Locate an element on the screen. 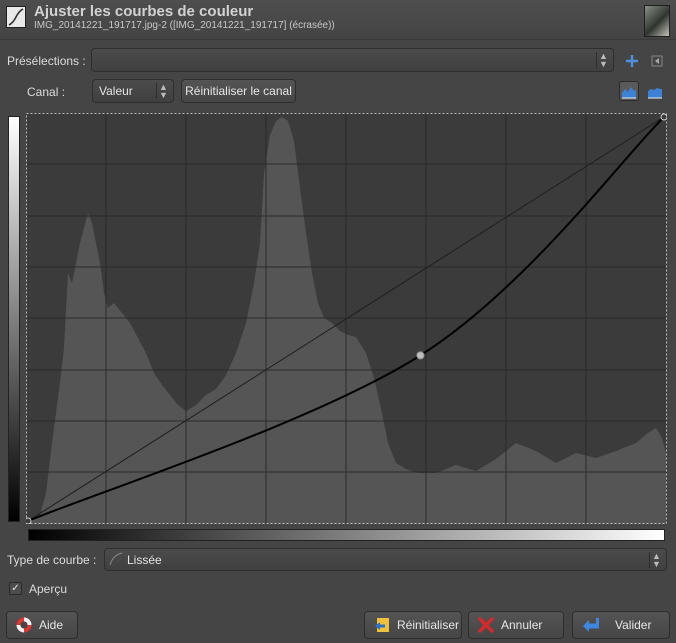 The width and height of the screenshot is (676, 643). cancel-x-icon is located at coordinates (486, 625).